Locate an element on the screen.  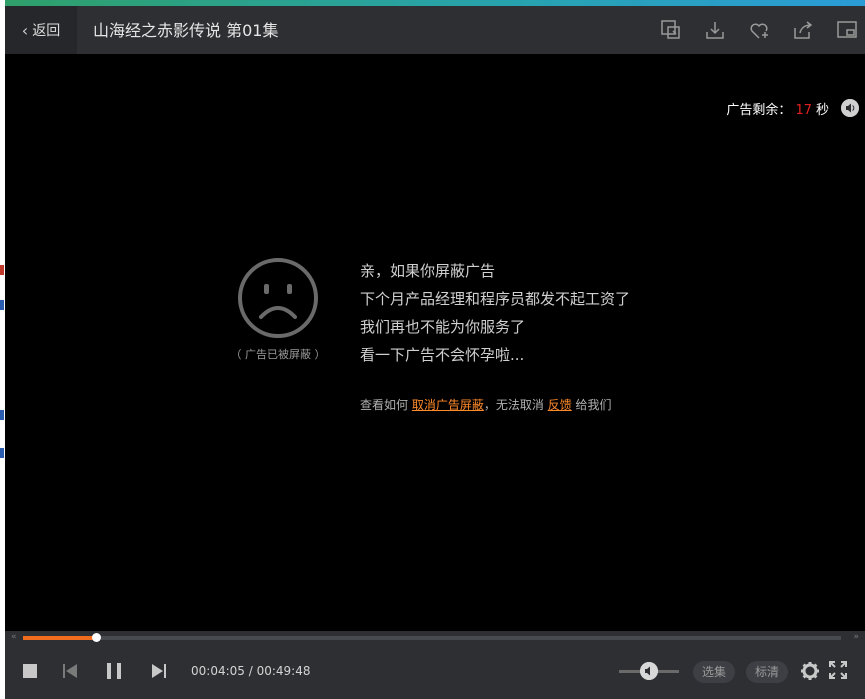
ad-blocked-label: （ 广告已被屏蔽 ） is located at coordinates (278, 354).